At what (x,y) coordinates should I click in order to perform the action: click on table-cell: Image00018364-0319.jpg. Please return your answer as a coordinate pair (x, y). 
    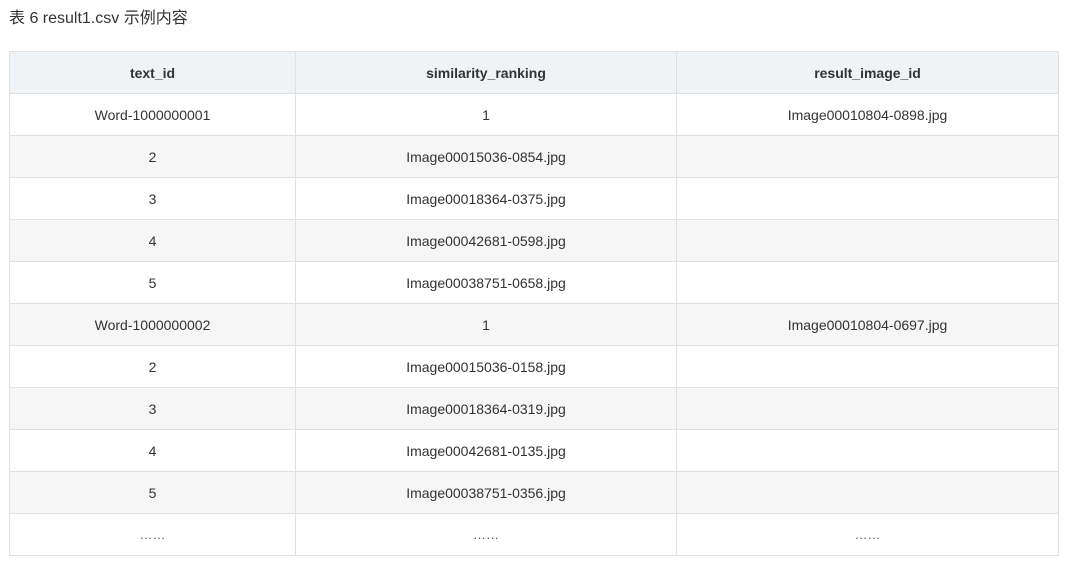
    Looking at the image, I should click on (486, 408).